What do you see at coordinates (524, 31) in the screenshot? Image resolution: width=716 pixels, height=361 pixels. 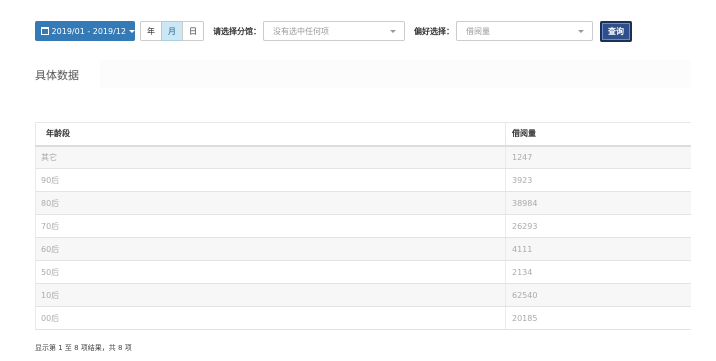 I see `preference-select: 借阅量` at bounding box center [524, 31].